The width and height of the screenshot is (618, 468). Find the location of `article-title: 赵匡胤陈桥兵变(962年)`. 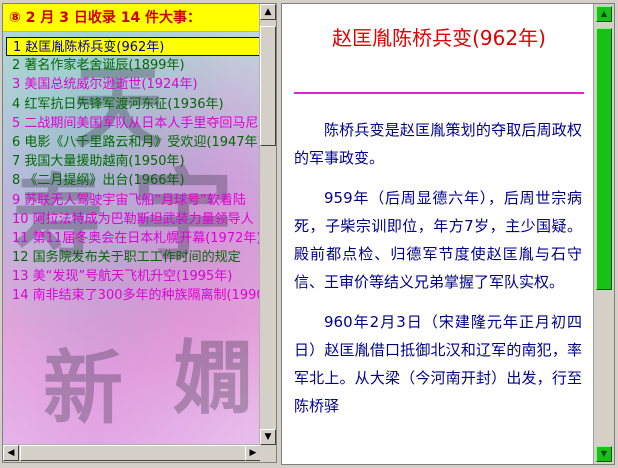

article-title: 赵匡胤陈桥兵变(962年) is located at coordinates (439, 38).